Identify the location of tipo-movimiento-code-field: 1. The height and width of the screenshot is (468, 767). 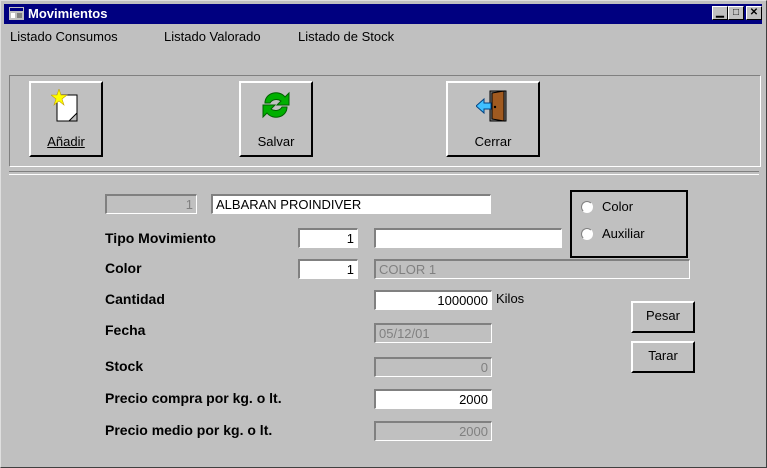
(328, 238).